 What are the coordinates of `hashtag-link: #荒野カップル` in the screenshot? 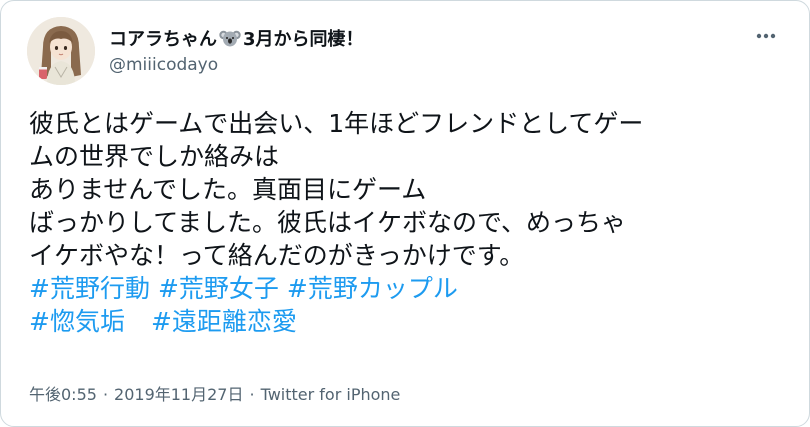 It's located at (372, 288).